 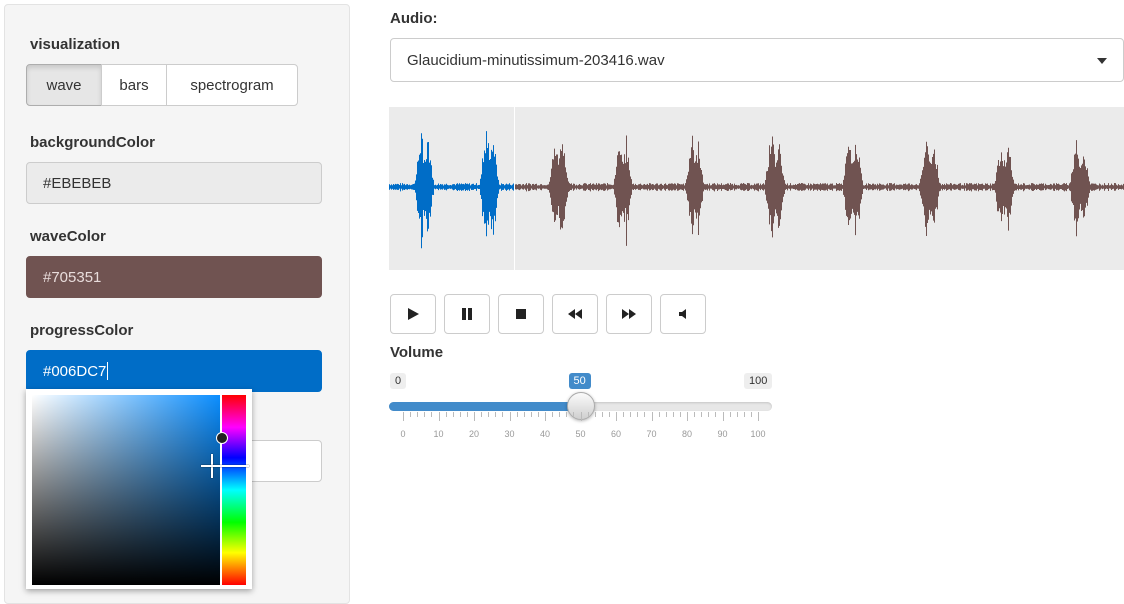 What do you see at coordinates (93, 142) in the screenshot?
I see `background-color-label: backgroundColor` at bounding box center [93, 142].